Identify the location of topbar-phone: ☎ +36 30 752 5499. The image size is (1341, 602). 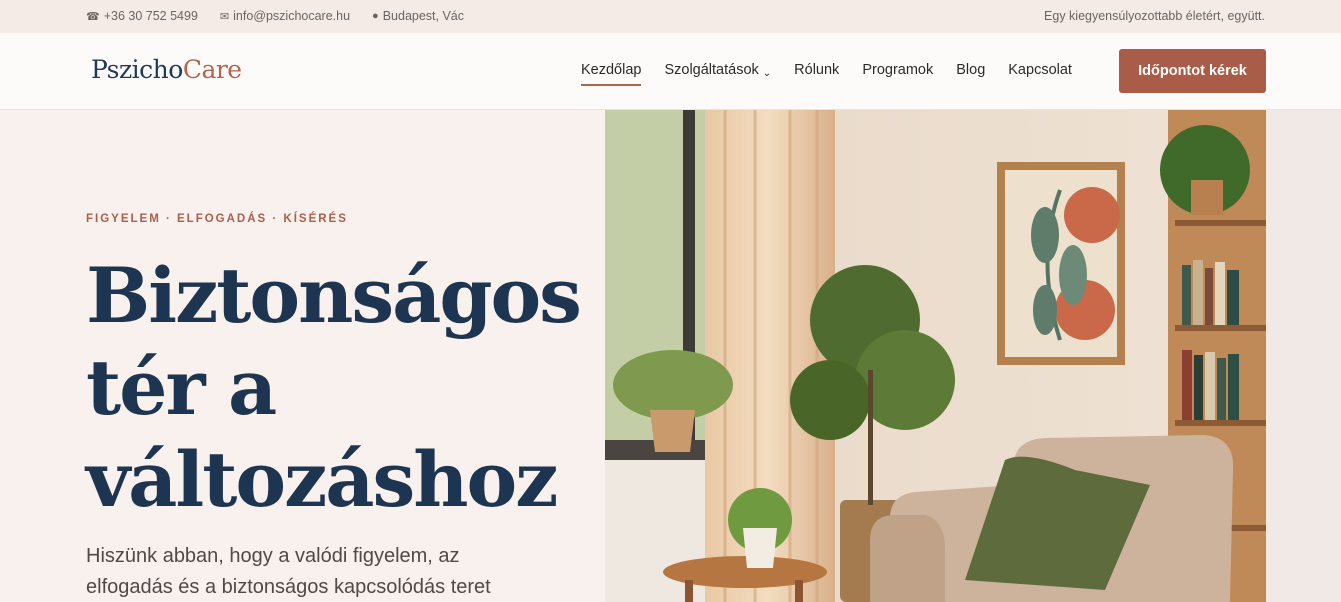
(142, 16).